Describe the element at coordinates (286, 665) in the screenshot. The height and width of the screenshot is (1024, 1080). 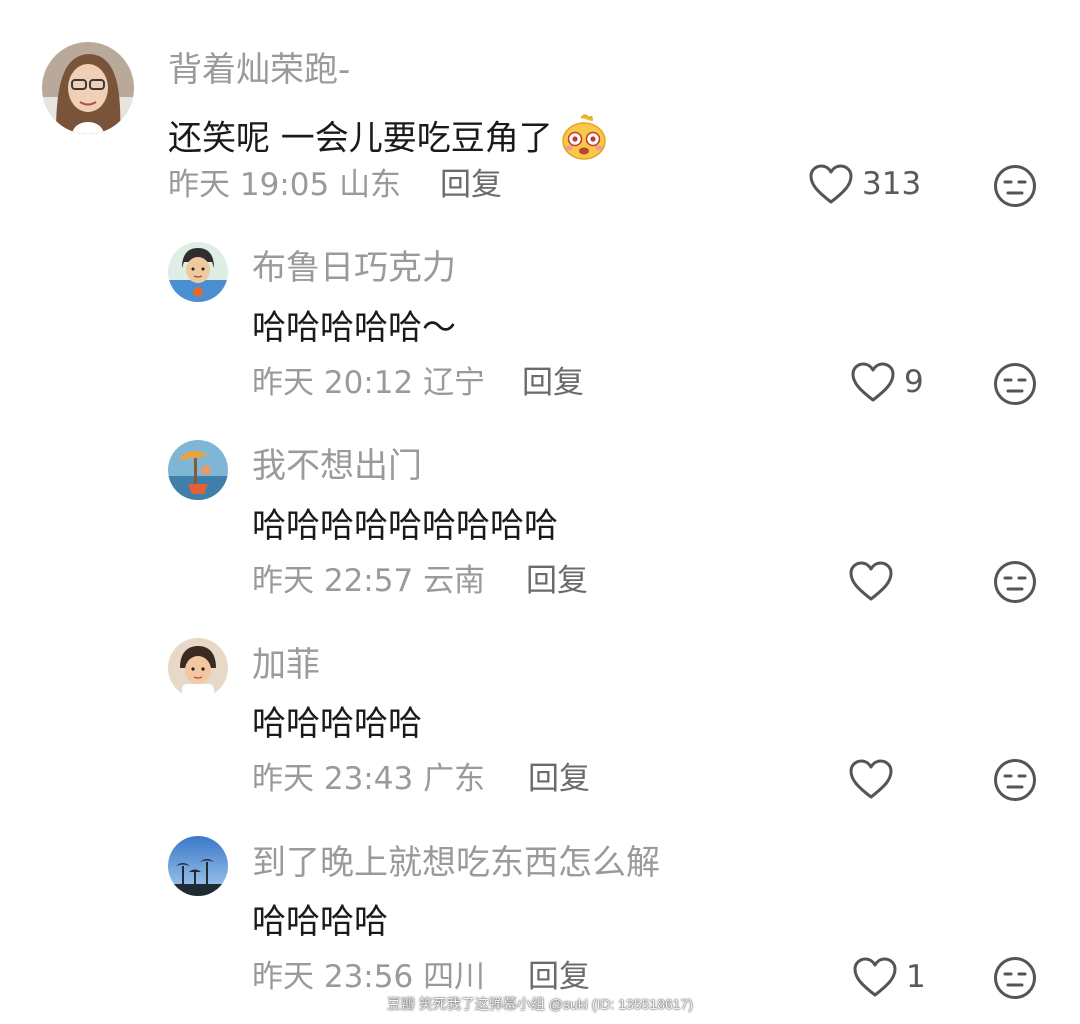
I see `username: 加菲` at that location.